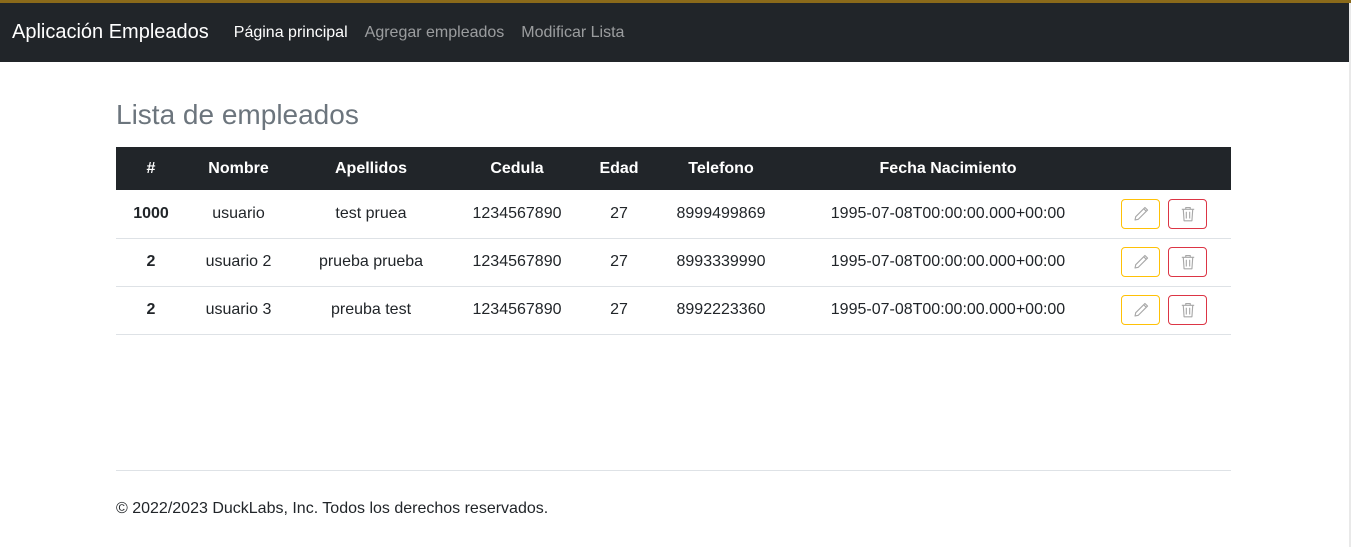  What do you see at coordinates (673, 470) in the screenshot?
I see `footer-divider` at bounding box center [673, 470].